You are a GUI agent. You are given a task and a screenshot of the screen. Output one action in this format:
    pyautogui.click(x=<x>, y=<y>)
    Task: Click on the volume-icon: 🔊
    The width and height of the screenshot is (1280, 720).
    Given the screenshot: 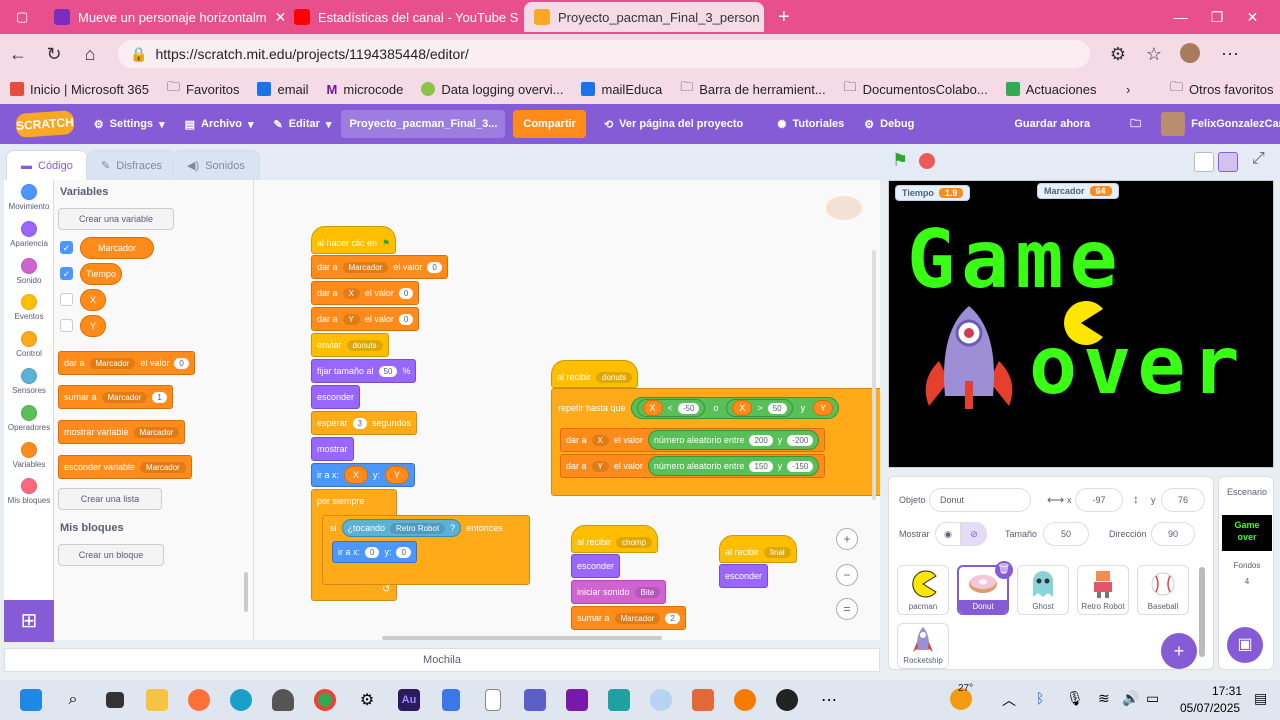 What is the action you would take?
    pyautogui.click(x=1130, y=698)
    